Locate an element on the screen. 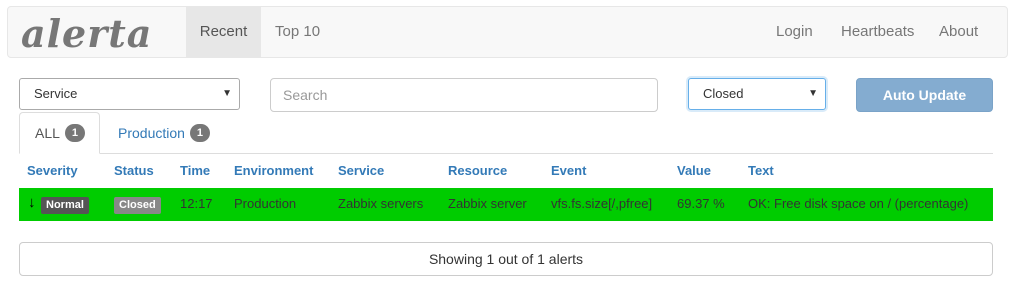  alerts-summary: Showing 1 out of 1 alerts is located at coordinates (506, 259).